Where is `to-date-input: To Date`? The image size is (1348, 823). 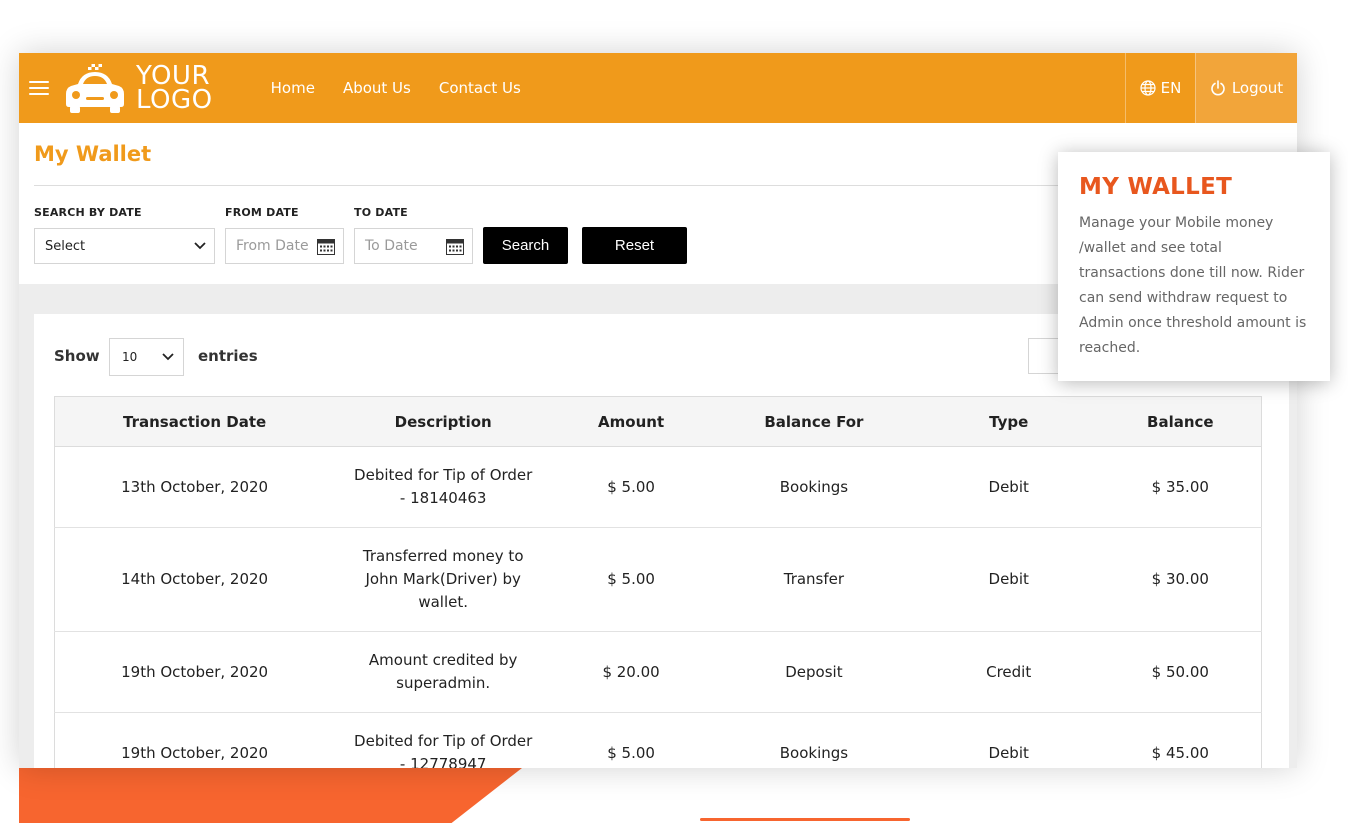
to-date-input: To Date is located at coordinates (413, 246).